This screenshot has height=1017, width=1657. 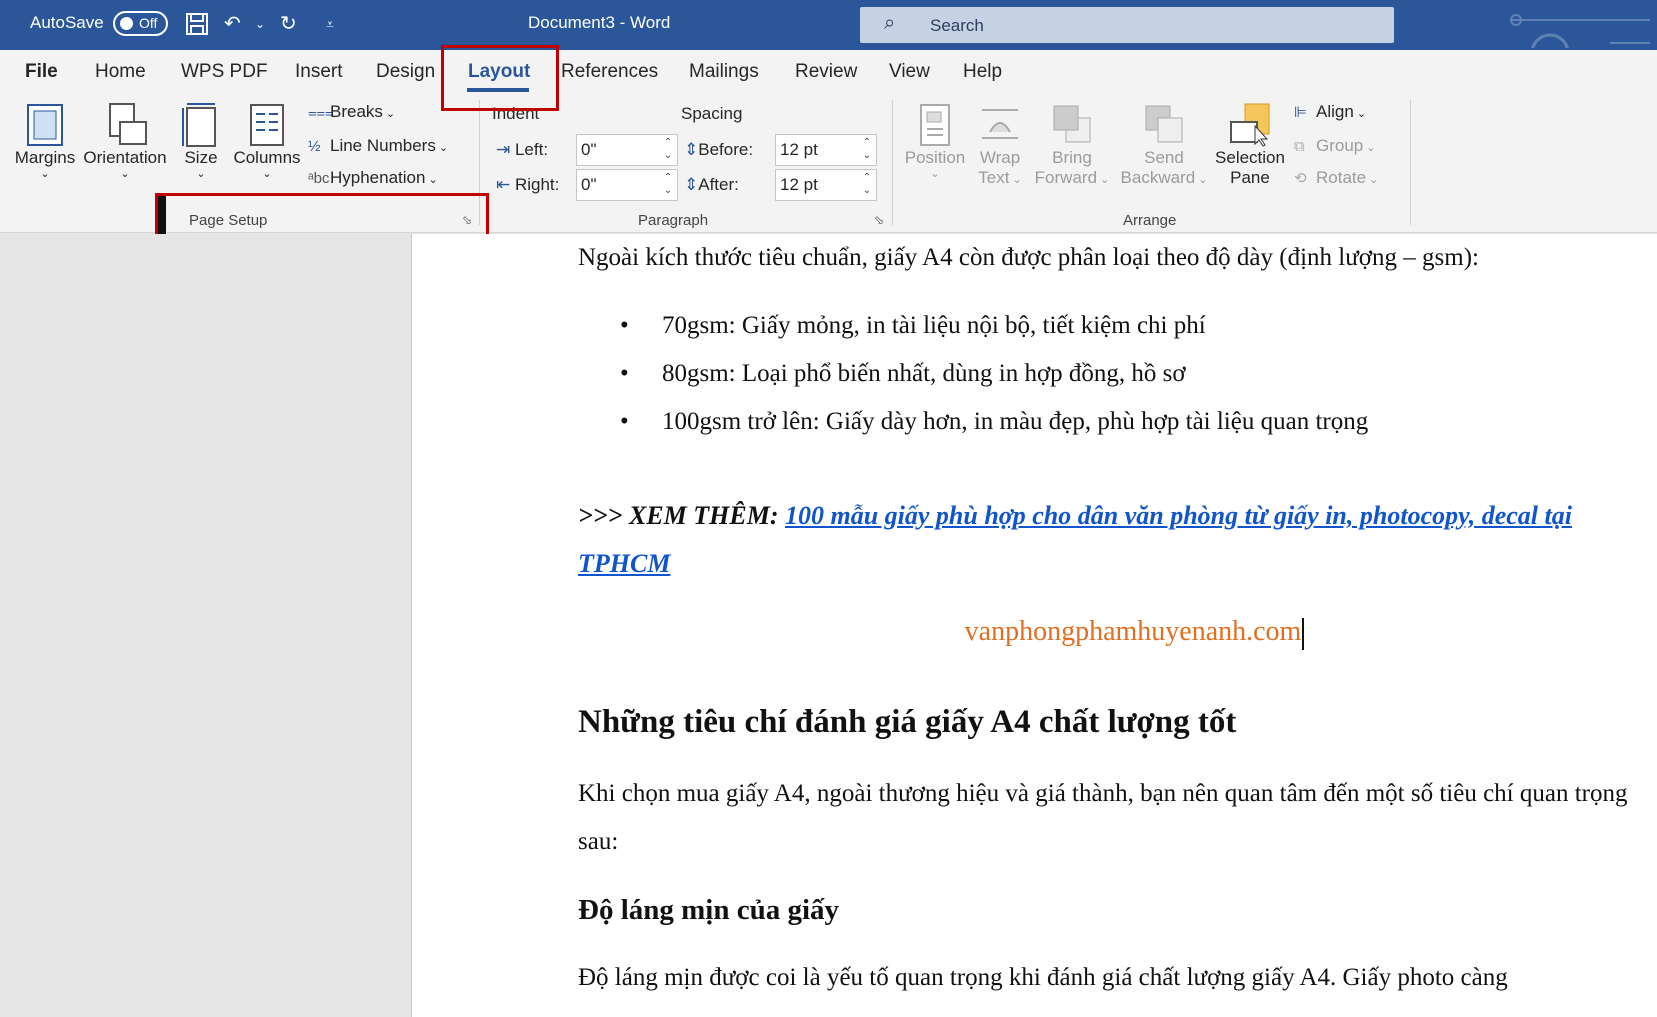 I want to click on tab-help: Help, so click(x=982, y=72).